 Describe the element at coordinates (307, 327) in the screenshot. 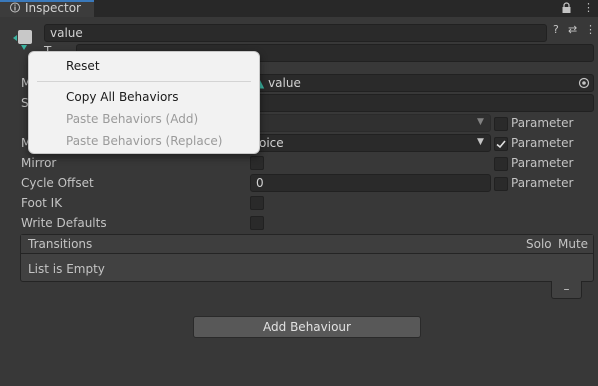

I see `add-behaviour-button: Add Behaviour` at that location.